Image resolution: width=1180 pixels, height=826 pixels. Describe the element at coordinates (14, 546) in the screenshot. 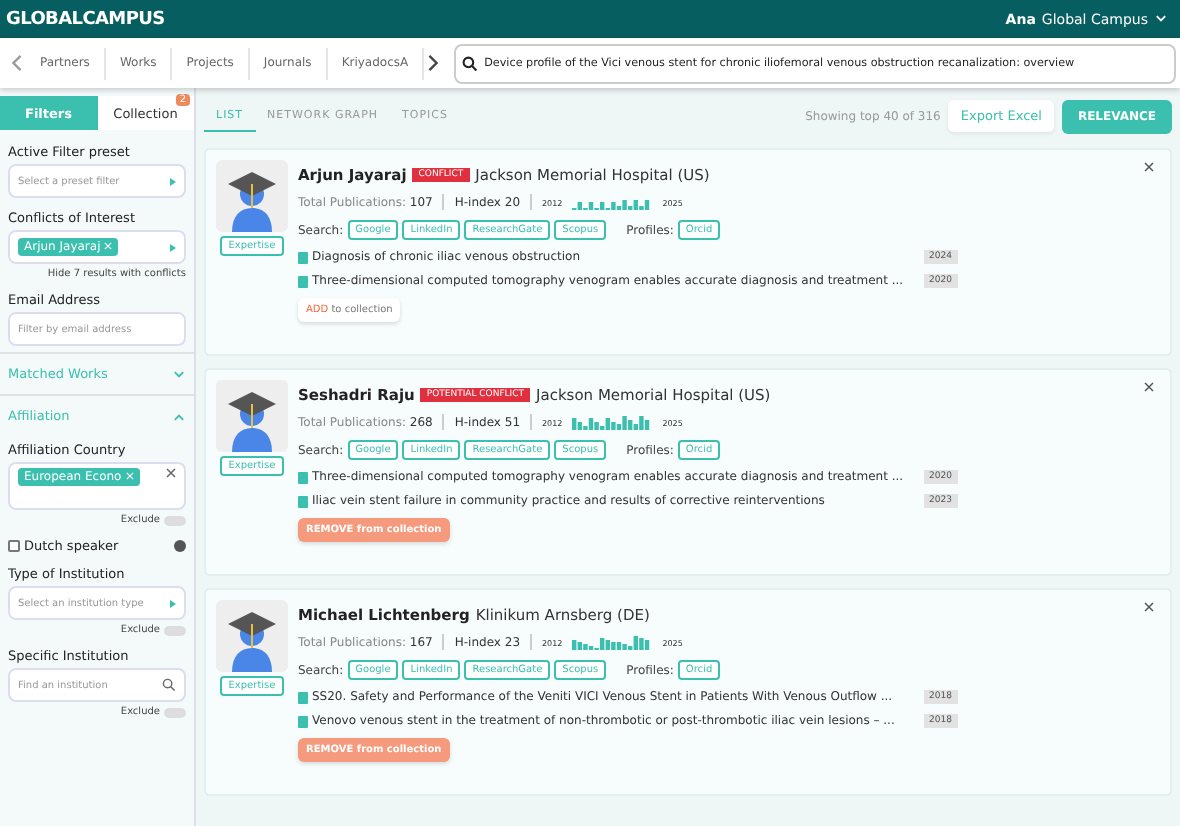

I see `checkbox` at that location.